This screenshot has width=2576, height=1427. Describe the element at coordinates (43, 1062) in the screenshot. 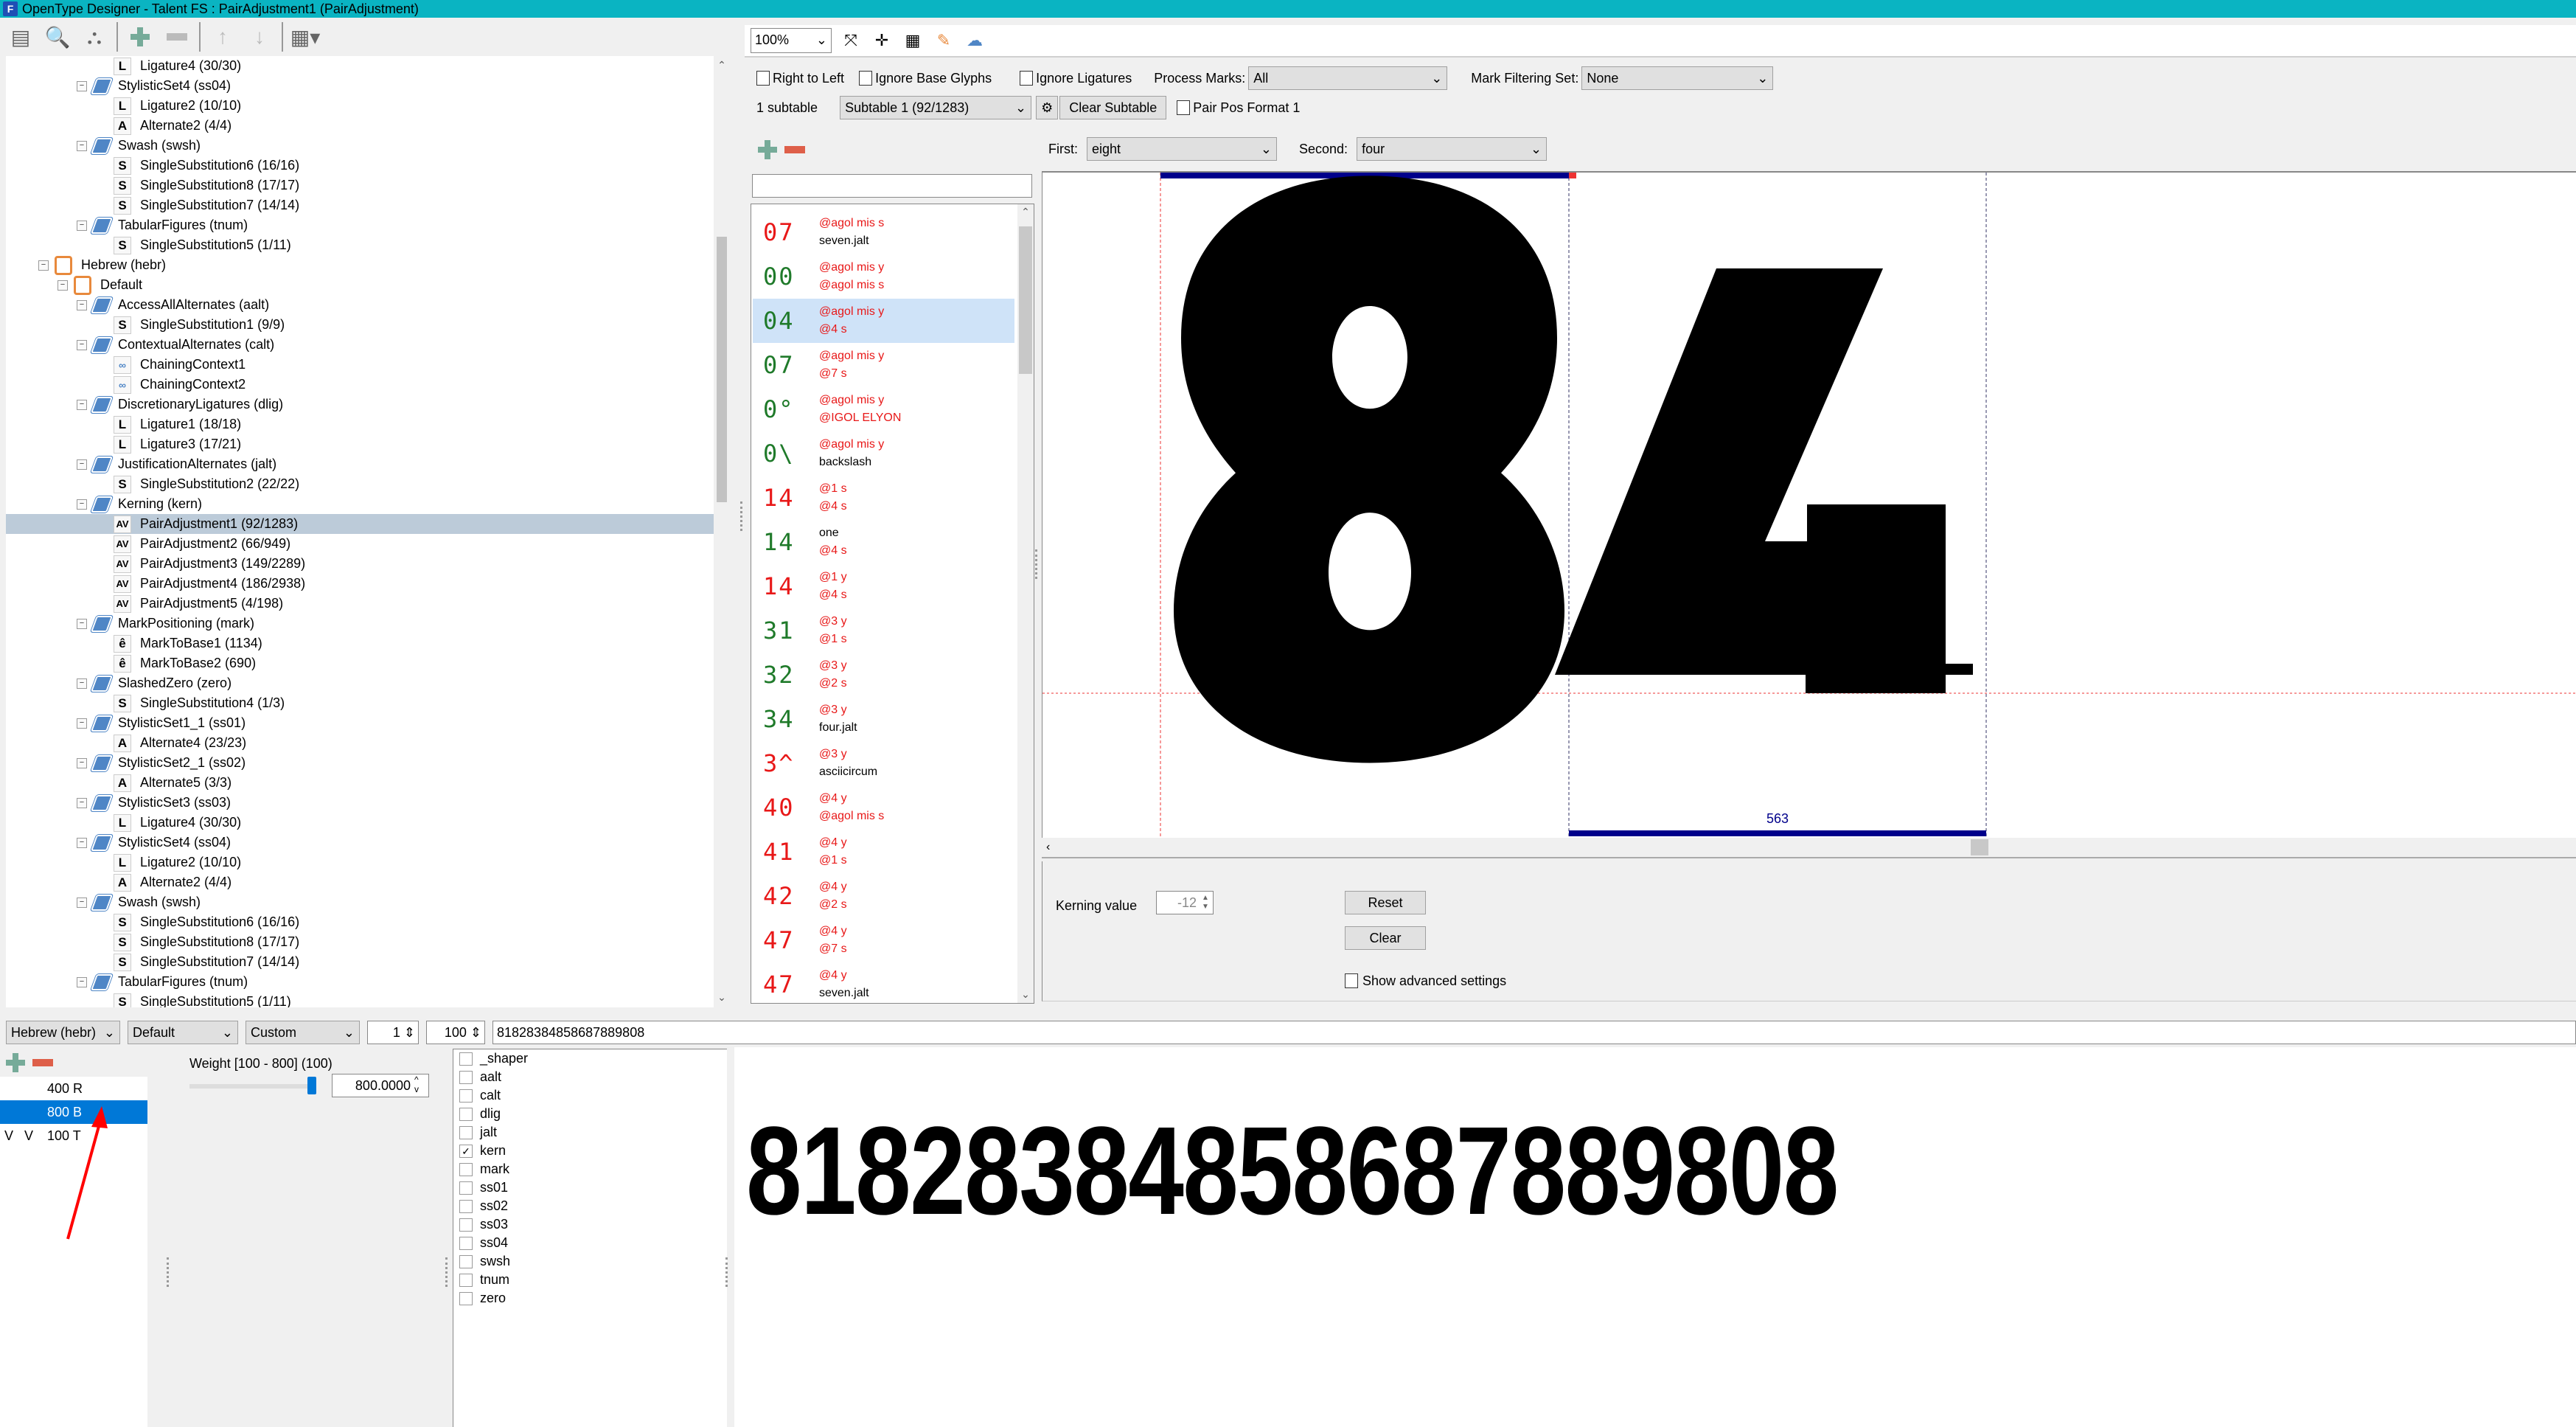

I see `remove-master-button` at that location.